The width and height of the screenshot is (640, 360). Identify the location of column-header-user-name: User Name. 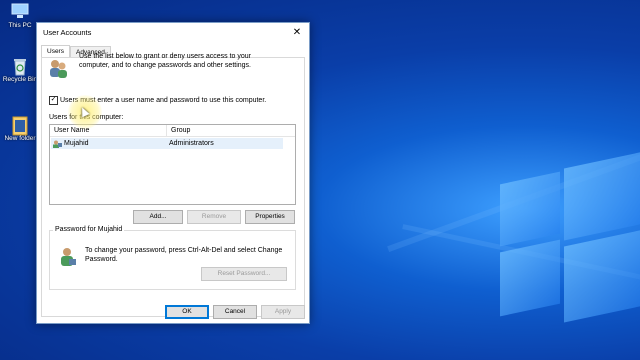
(108, 130).